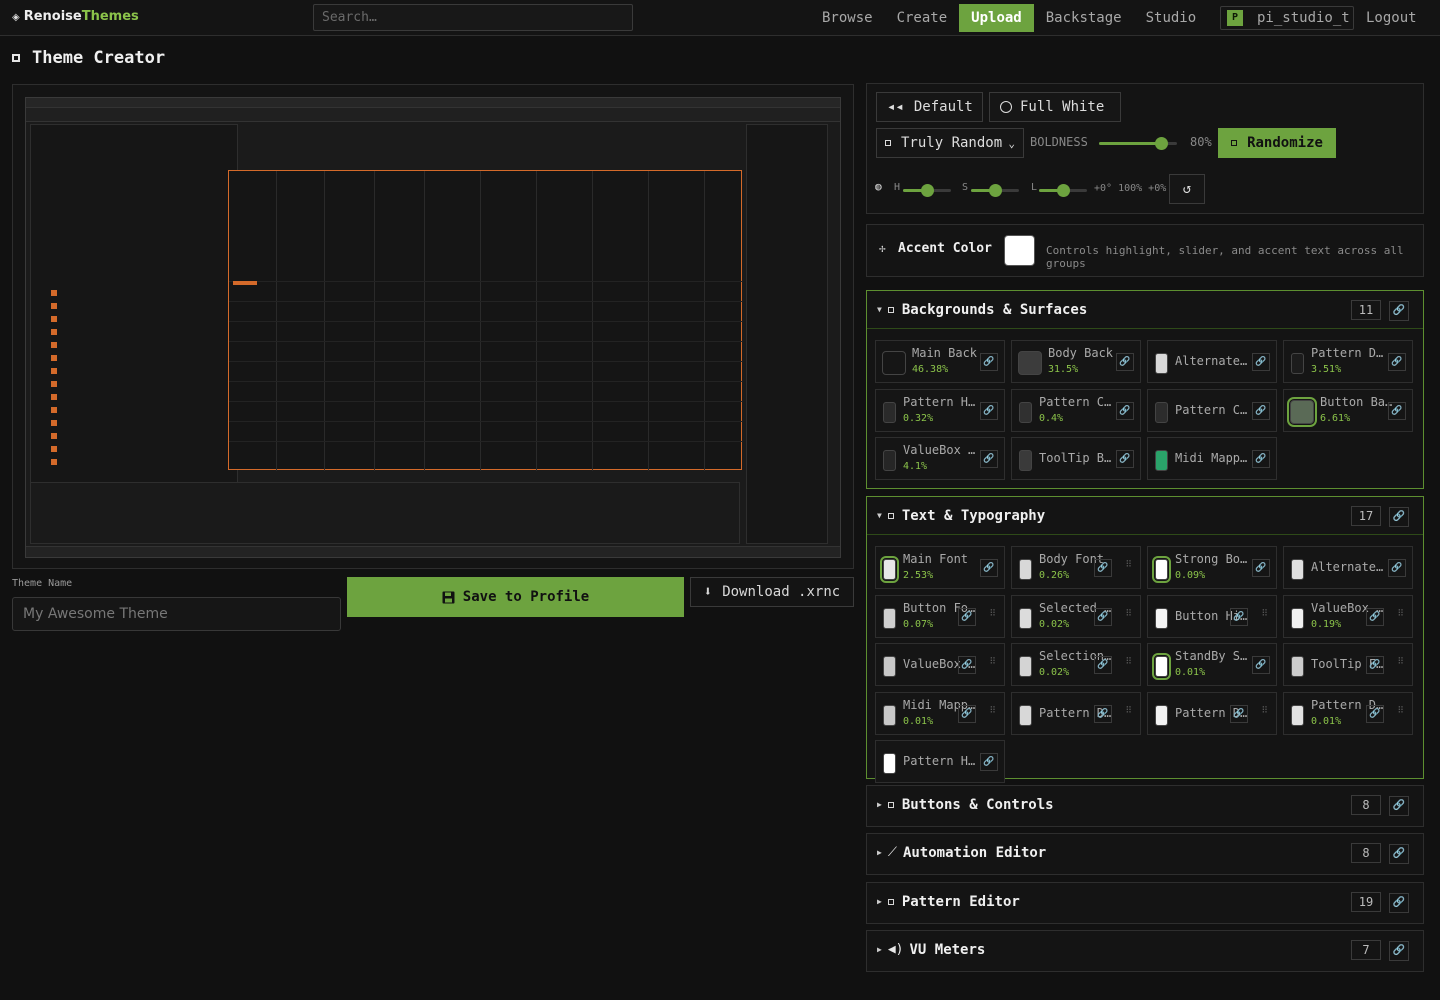 Image resolution: width=1440 pixels, height=1000 pixels. What do you see at coordinates (1348, 713) in the screenshot?
I see `color-card: Pattern Default Font Panning0.01%🔗⠿` at bounding box center [1348, 713].